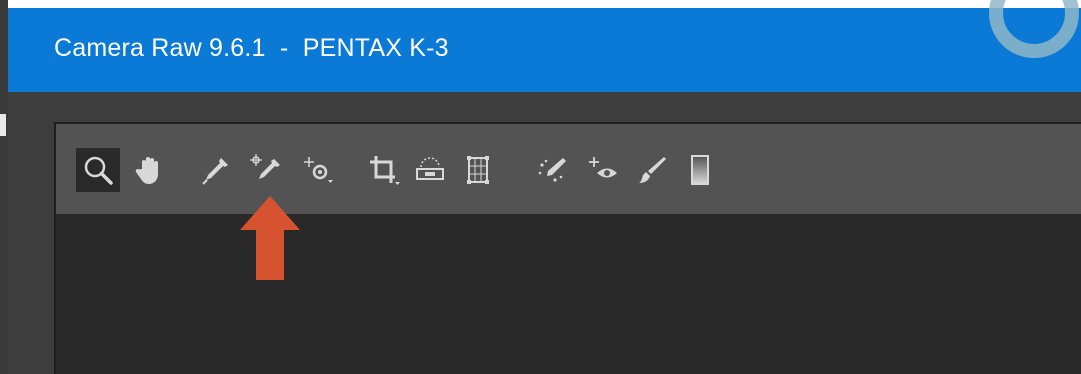 Image resolution: width=1081 pixels, height=374 pixels. I want to click on red-arrow-annotation-icon, so click(270, 238).